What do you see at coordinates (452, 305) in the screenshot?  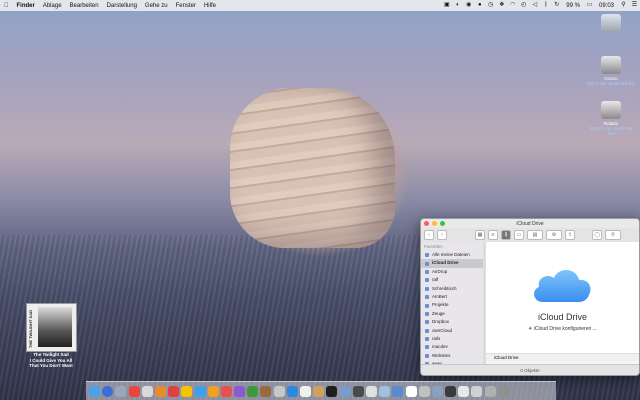 I see `sidebar-item-projekte: Projekte` at bounding box center [452, 305].